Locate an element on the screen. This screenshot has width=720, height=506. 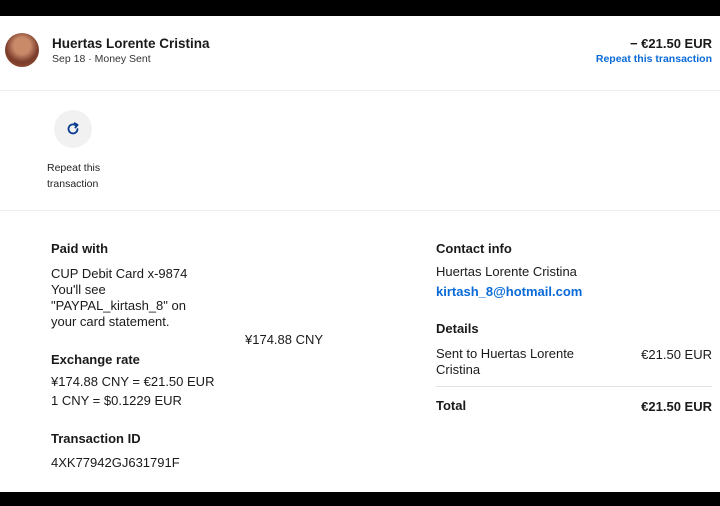
total-label: Total is located at coordinates (451, 405).